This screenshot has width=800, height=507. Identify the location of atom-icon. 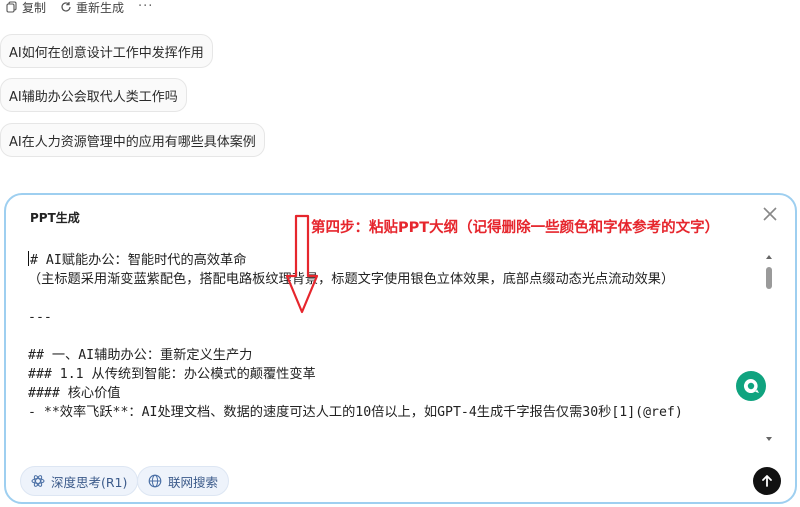
(38, 481).